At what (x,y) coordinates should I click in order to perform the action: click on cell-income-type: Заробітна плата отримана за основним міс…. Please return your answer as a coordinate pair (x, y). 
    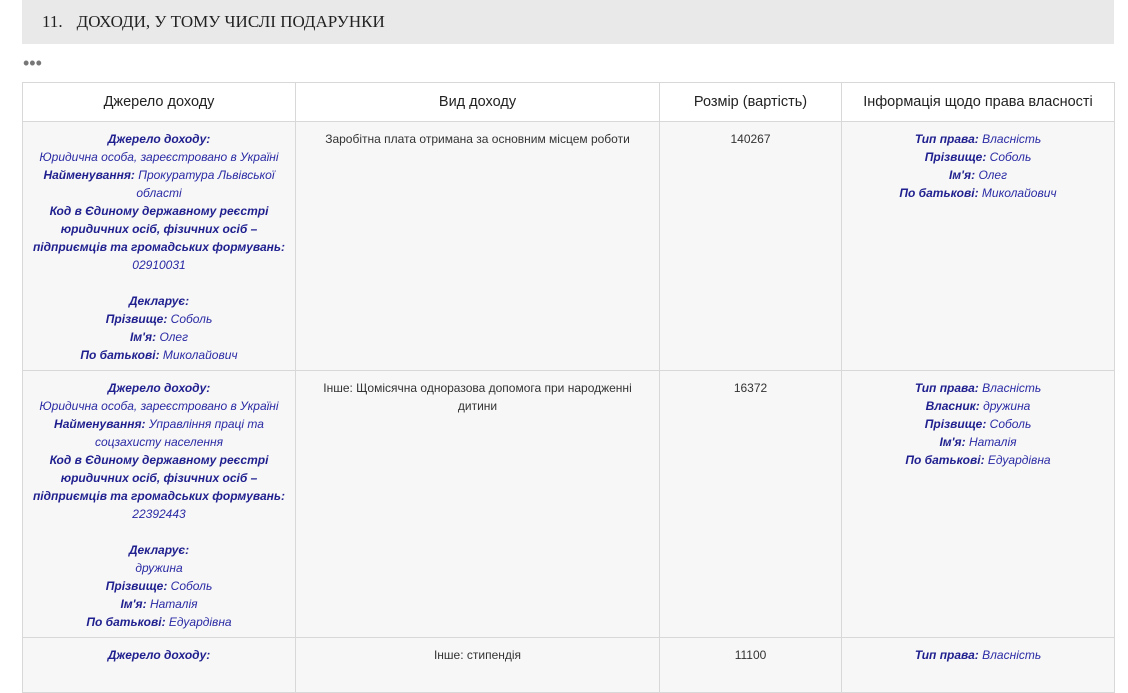
    Looking at the image, I should click on (477, 246).